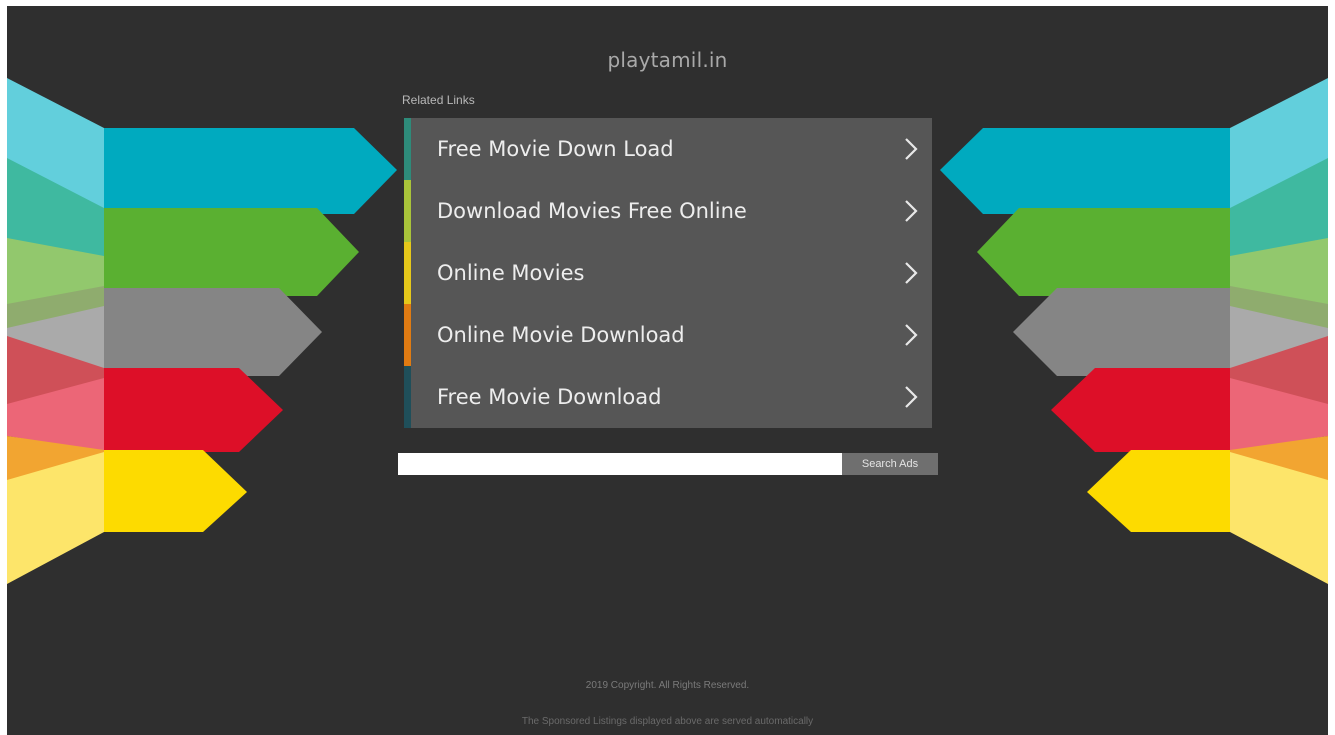  What do you see at coordinates (555, 149) in the screenshot?
I see `related-link-label: Free Movie Down Load` at bounding box center [555, 149].